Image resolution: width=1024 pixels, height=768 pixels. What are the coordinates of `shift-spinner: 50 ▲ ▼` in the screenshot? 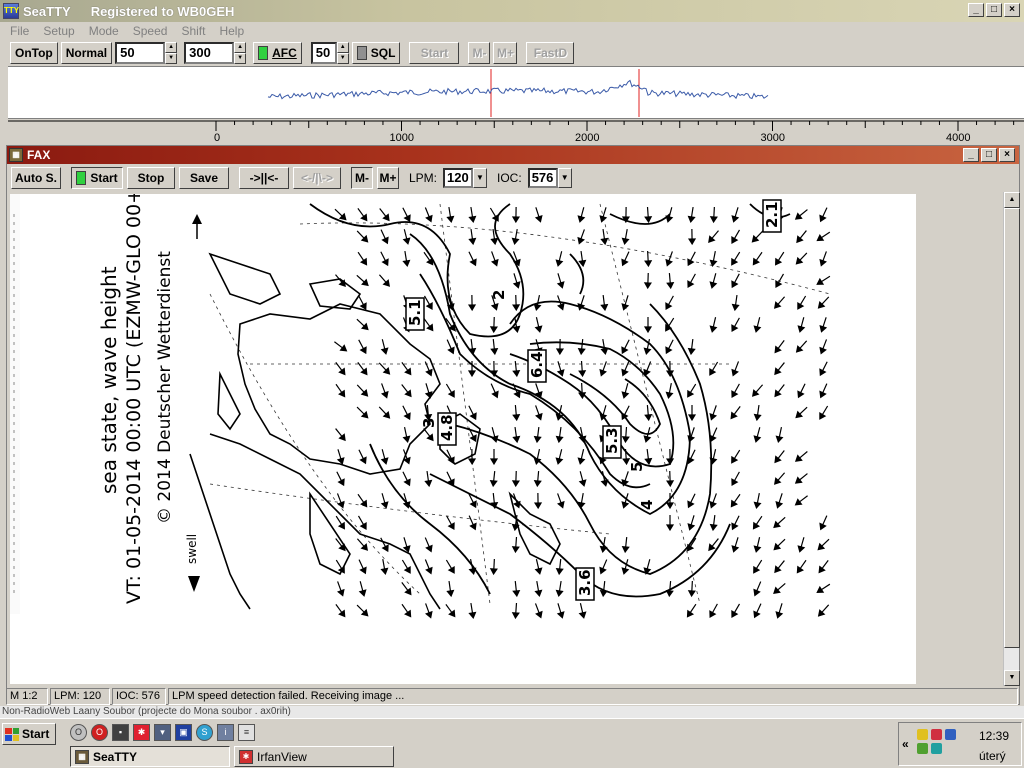 It's located at (146, 53).